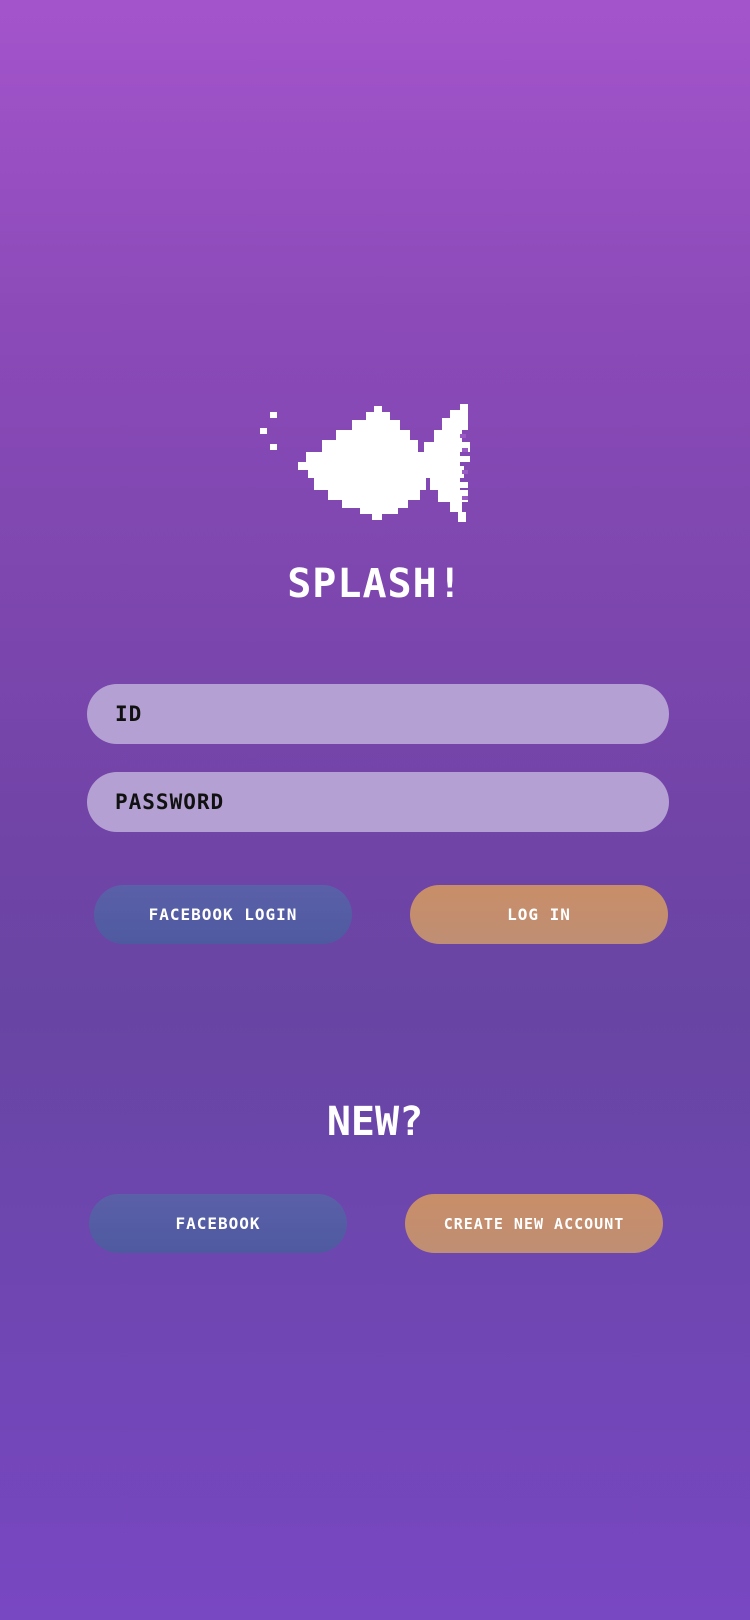  What do you see at coordinates (378, 802) in the screenshot?
I see `password-field` at bounding box center [378, 802].